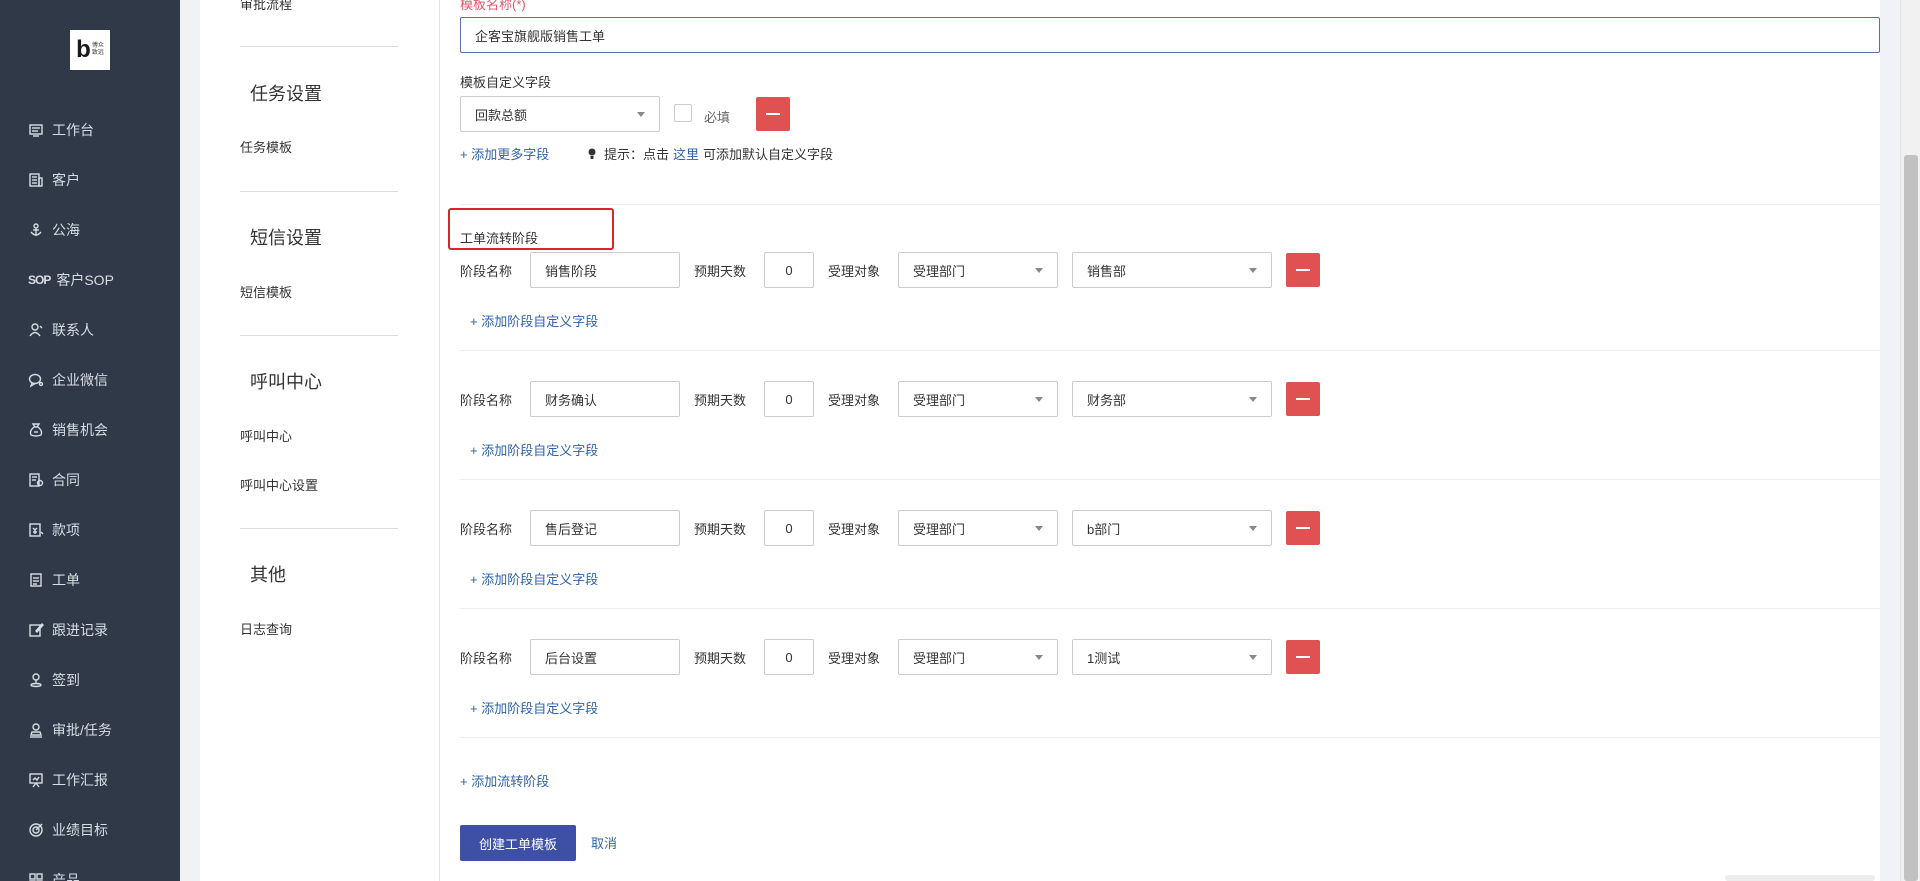  What do you see at coordinates (90, 480) in the screenshot?
I see `sidebar-item-contract: 合同` at bounding box center [90, 480].